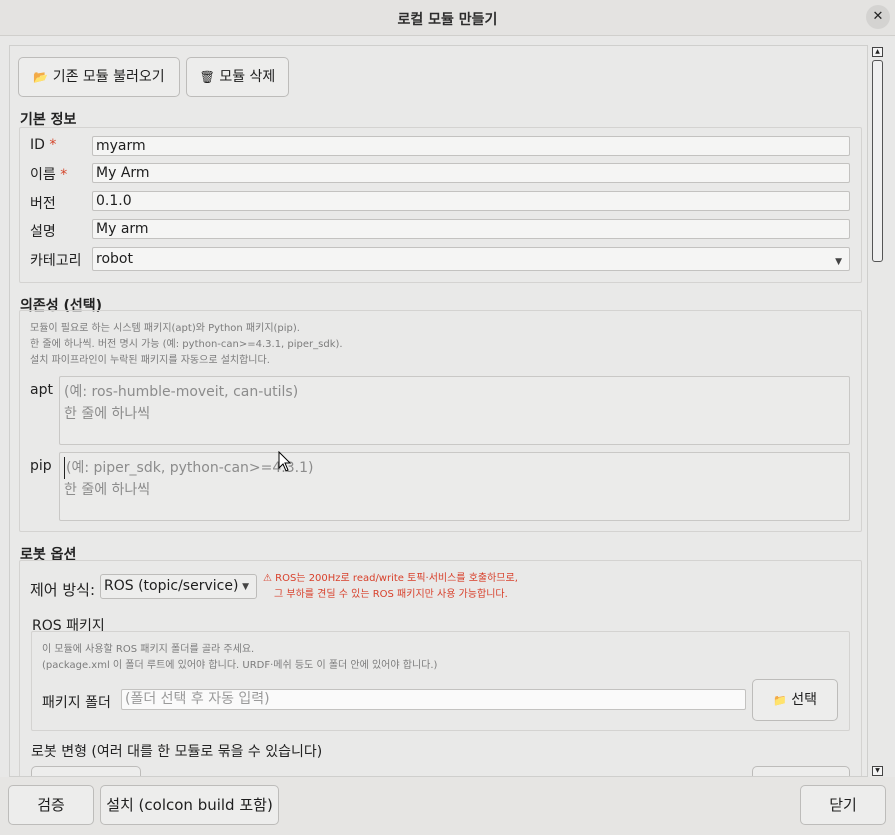 Image resolution: width=895 pixels, height=835 pixels. What do you see at coordinates (86, 771) in the screenshot?
I see `add-variant-button-partial` at bounding box center [86, 771].